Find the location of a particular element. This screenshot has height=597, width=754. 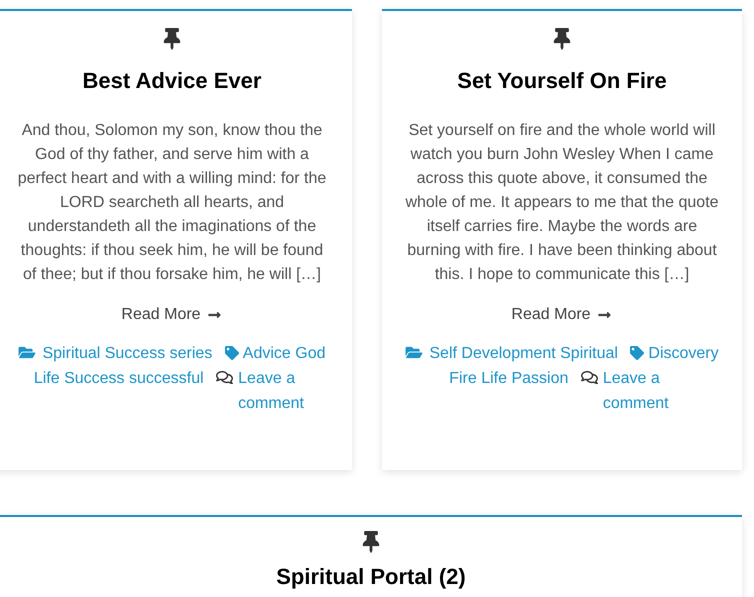

category-link: Spiritual is located at coordinates (589, 353).